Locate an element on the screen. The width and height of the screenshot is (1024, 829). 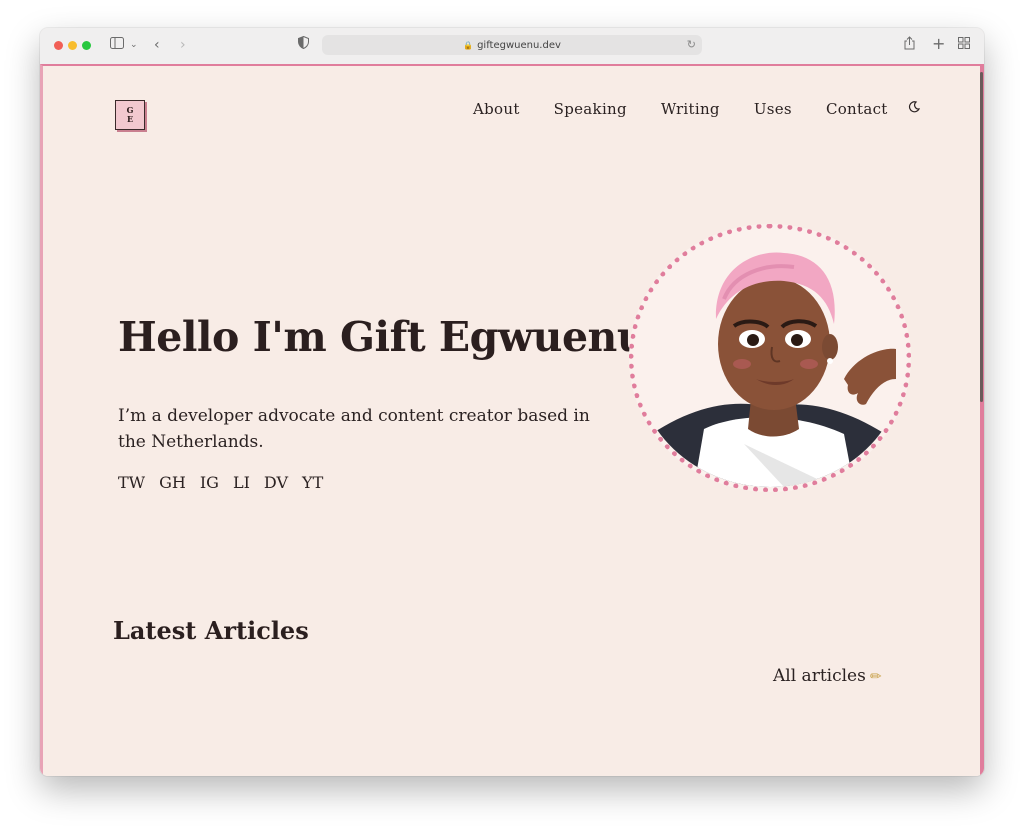
forward-icon: › is located at coordinates (183, 45).